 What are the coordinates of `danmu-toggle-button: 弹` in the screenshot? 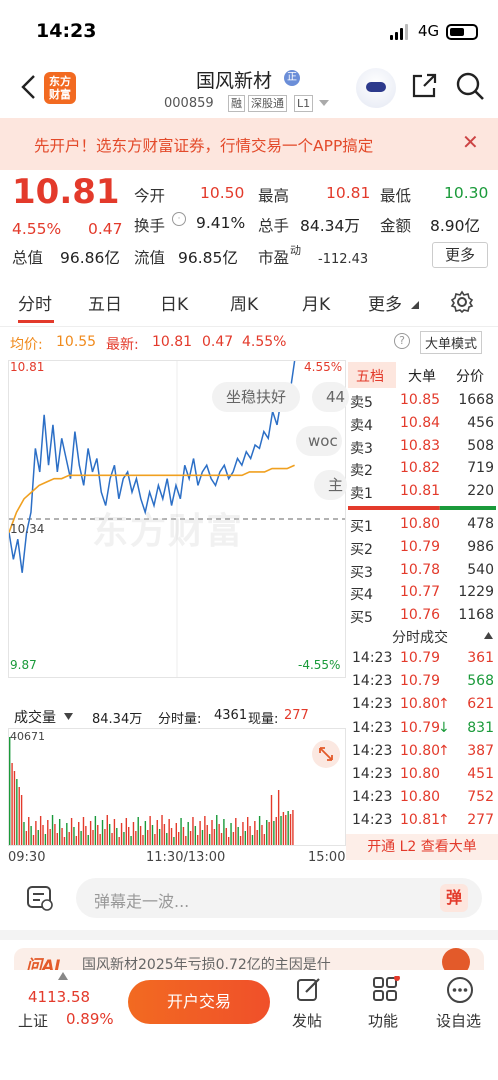 It's located at (454, 898).